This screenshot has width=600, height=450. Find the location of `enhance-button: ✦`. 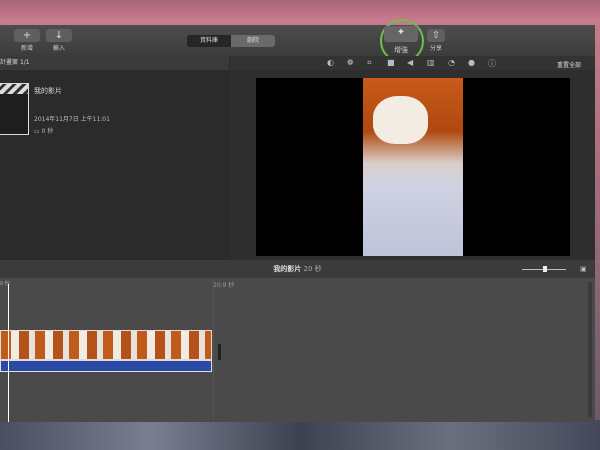

enhance-button: ✦ is located at coordinates (401, 34).